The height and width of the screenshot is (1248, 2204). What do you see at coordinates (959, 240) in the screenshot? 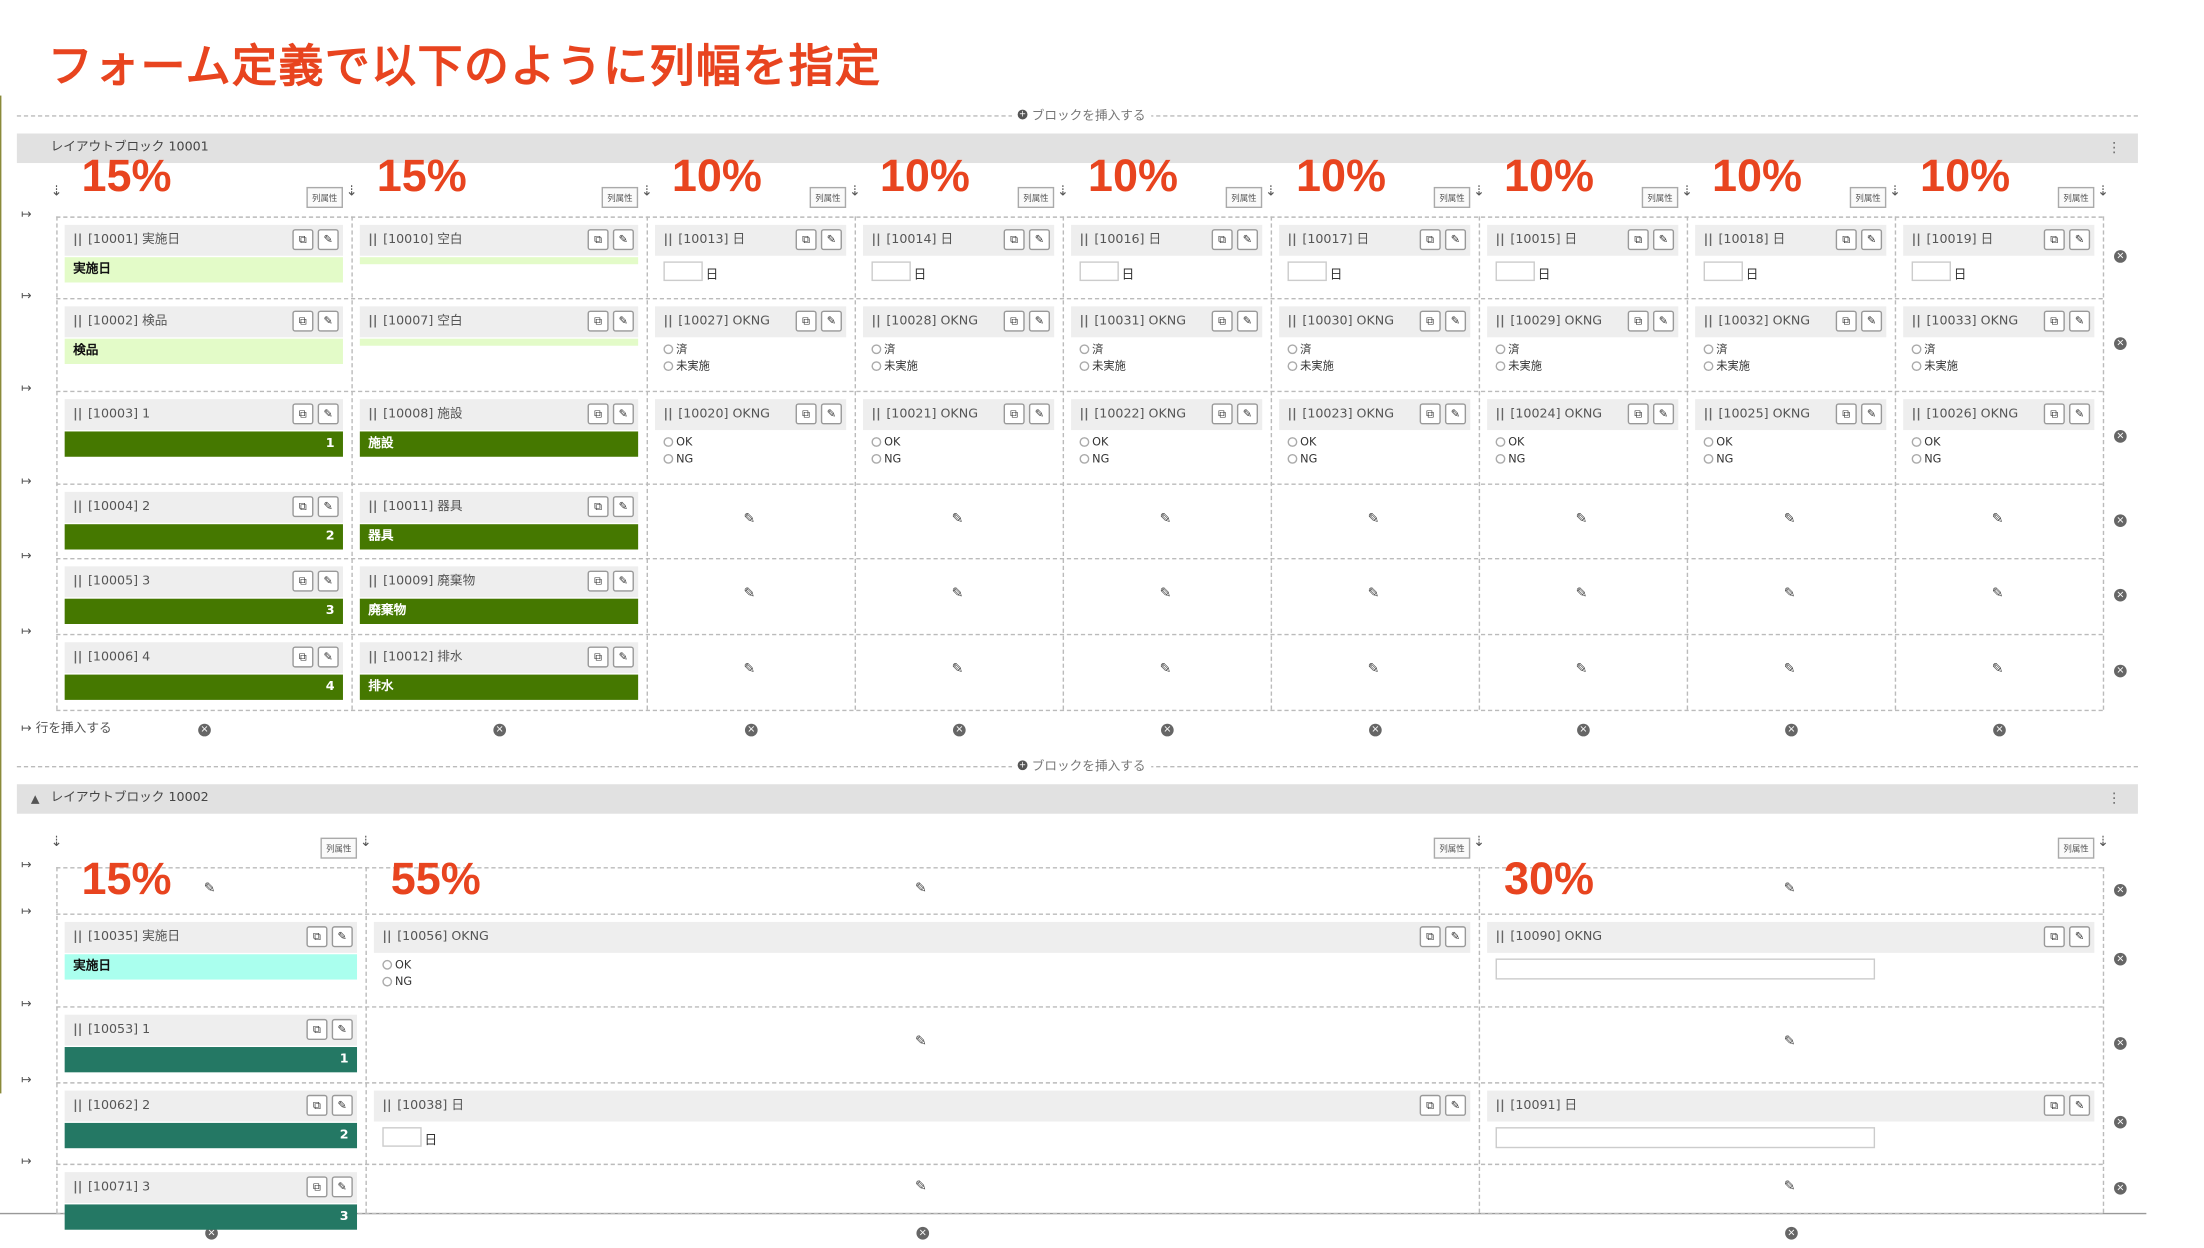
I see `field-header: || [10014] 日 ⧉ ✎` at bounding box center [959, 240].